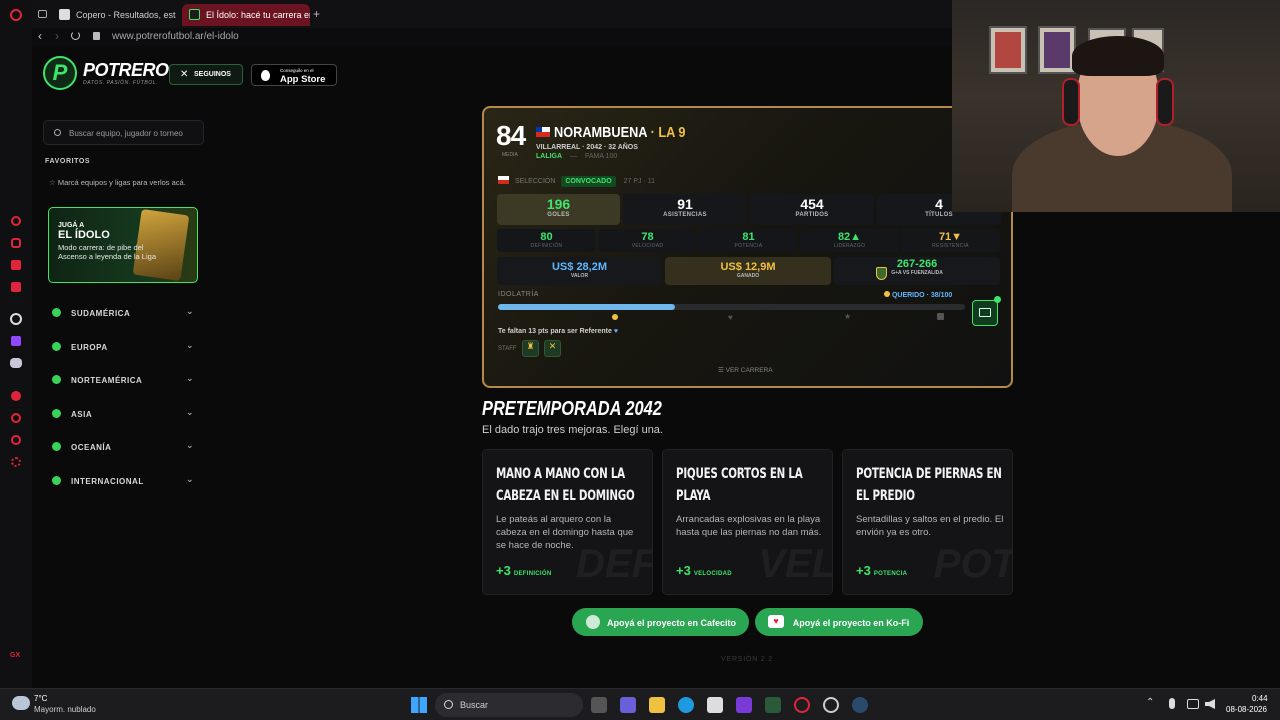 The height and width of the screenshot is (720, 1280). Describe the element at coordinates (419, 705) in the screenshot. I see `windows-start-icon` at that location.